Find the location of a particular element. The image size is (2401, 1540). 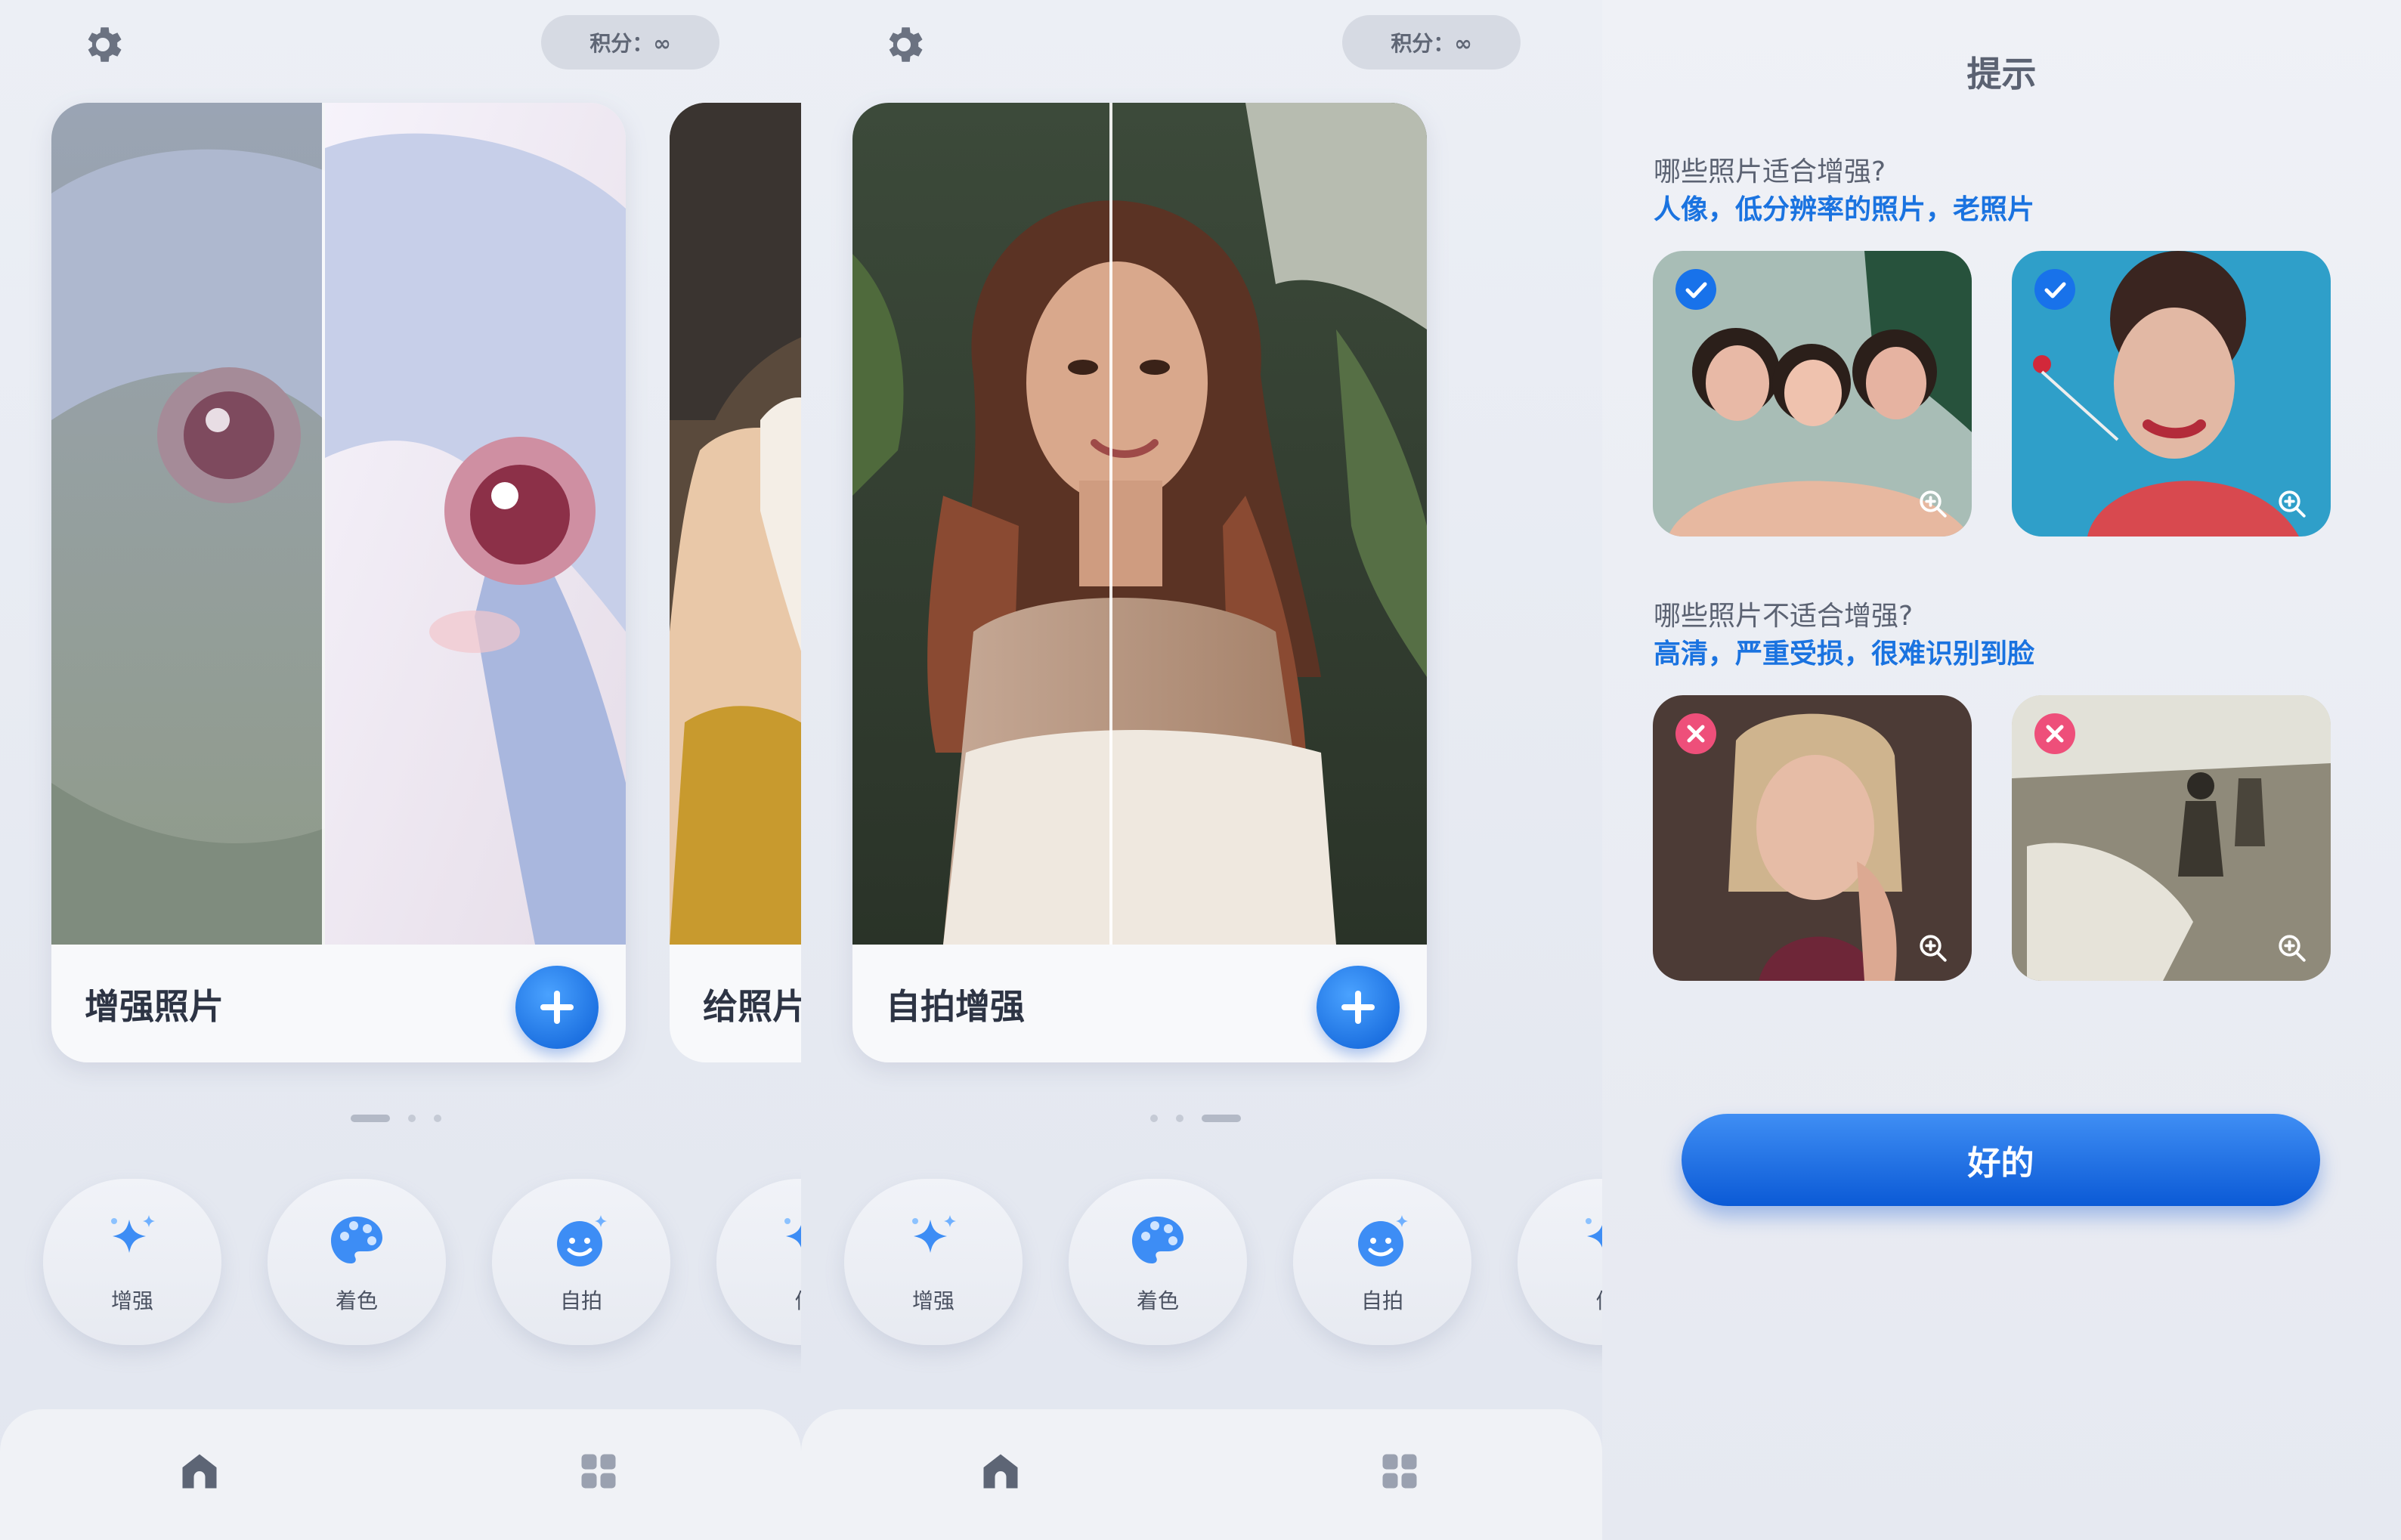

card-title: 自拍增强 is located at coordinates (956, 1006).